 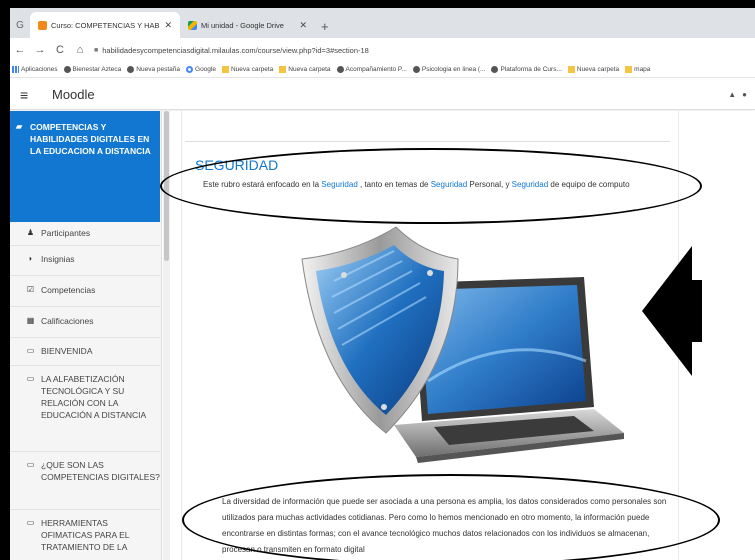 I want to click on bookmark-aplicaciones: Aplicaciones, so click(x=35, y=69).